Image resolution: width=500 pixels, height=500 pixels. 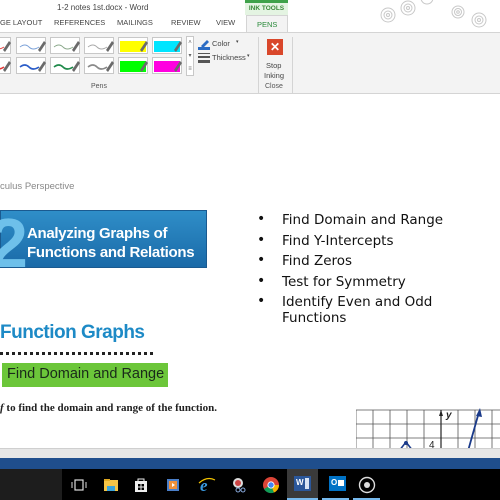 What do you see at coordinates (275, 57) in the screenshot?
I see `stop-inking-button: ✕ Stop Inking` at bounding box center [275, 57].